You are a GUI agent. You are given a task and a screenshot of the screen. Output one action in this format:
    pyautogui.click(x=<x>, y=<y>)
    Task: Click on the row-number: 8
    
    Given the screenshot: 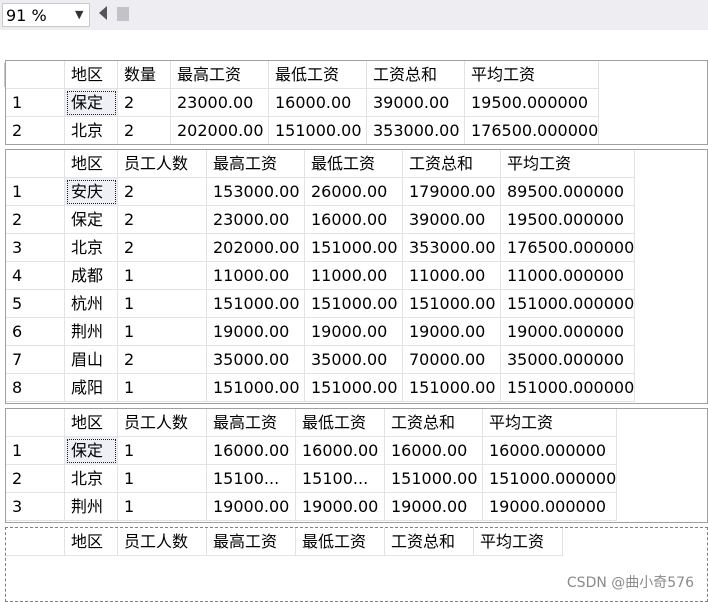 What is the action you would take?
    pyautogui.click(x=35, y=388)
    